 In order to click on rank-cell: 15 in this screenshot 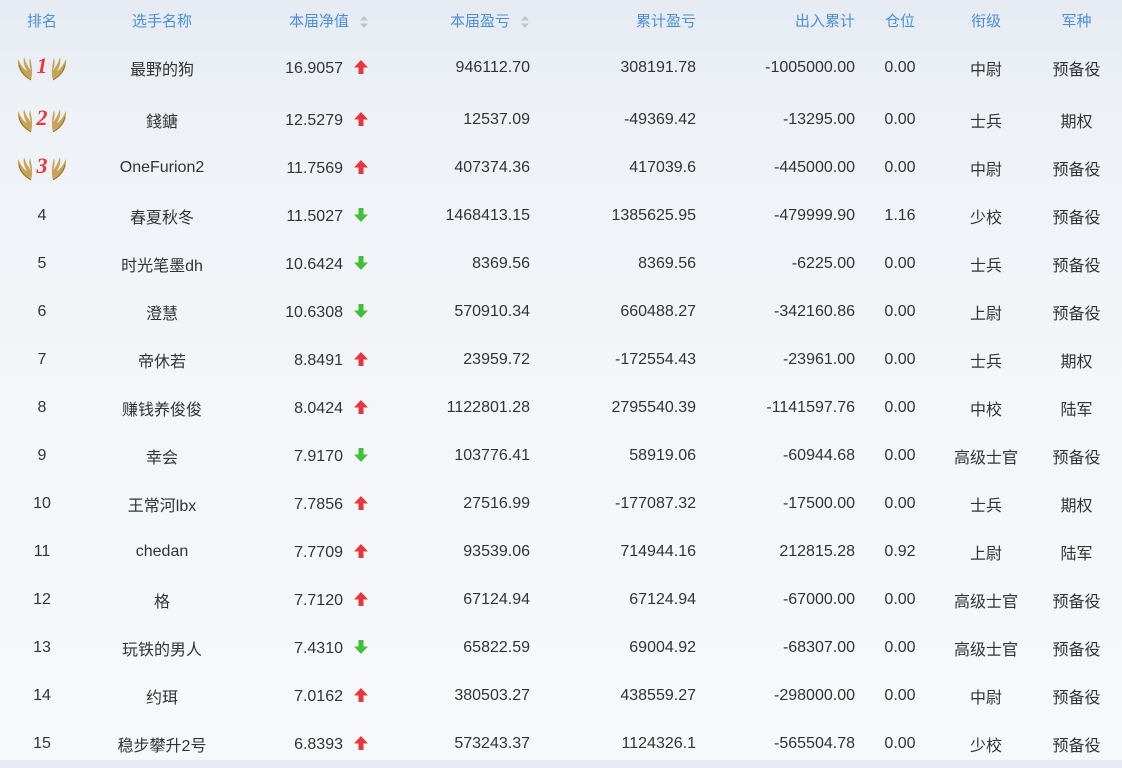, I will do `click(42, 743)`.